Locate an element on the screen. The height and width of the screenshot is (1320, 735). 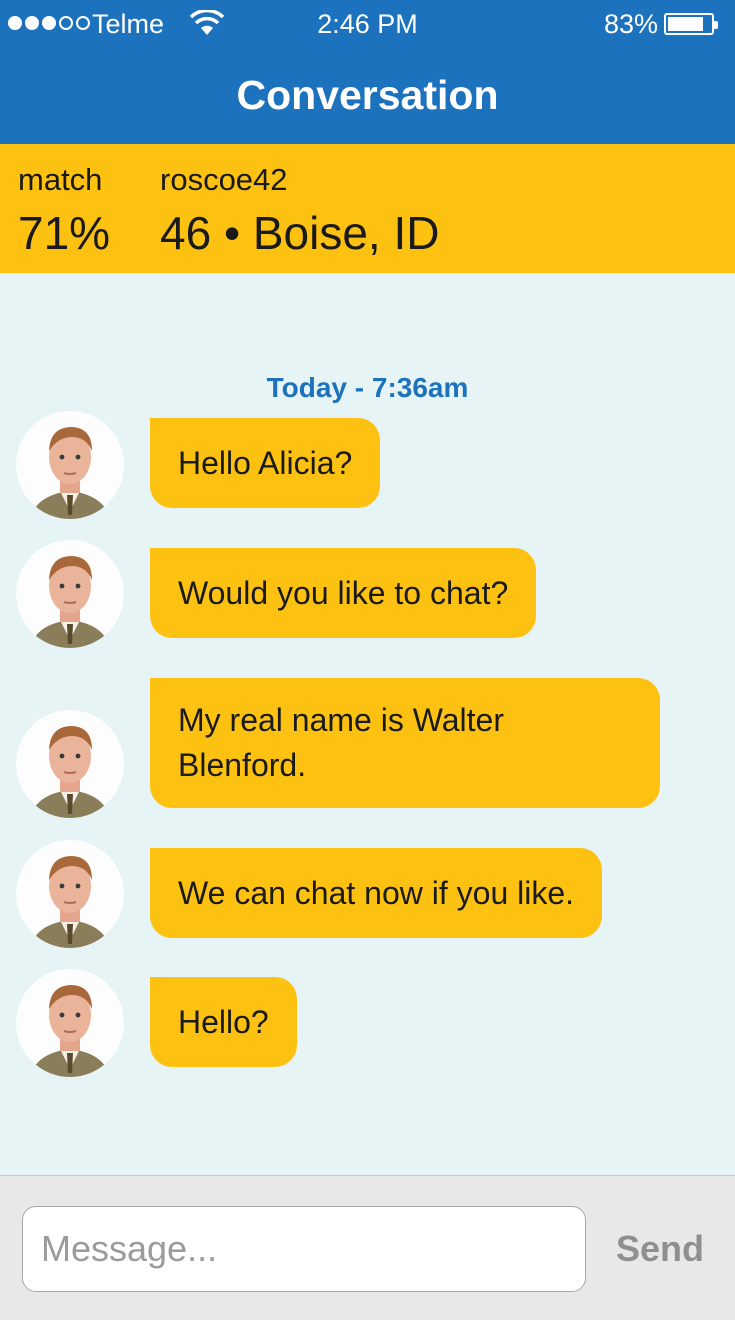
message-text: Hello? is located at coordinates (223, 1021).